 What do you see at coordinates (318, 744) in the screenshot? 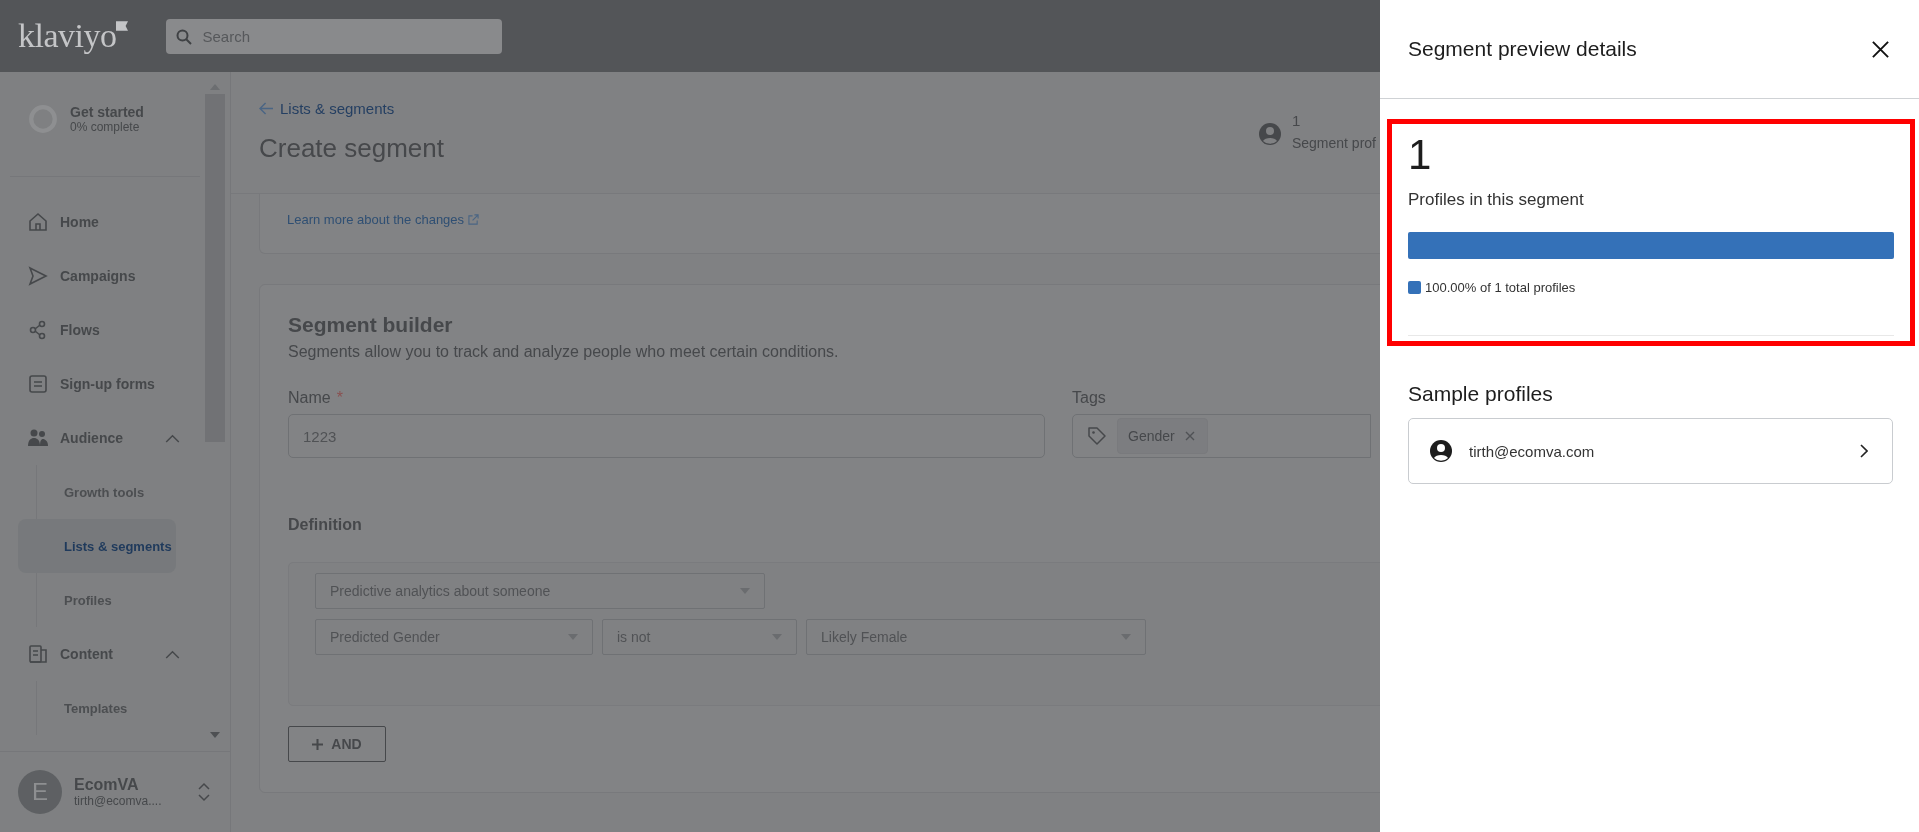
I see `plus-icon` at bounding box center [318, 744].